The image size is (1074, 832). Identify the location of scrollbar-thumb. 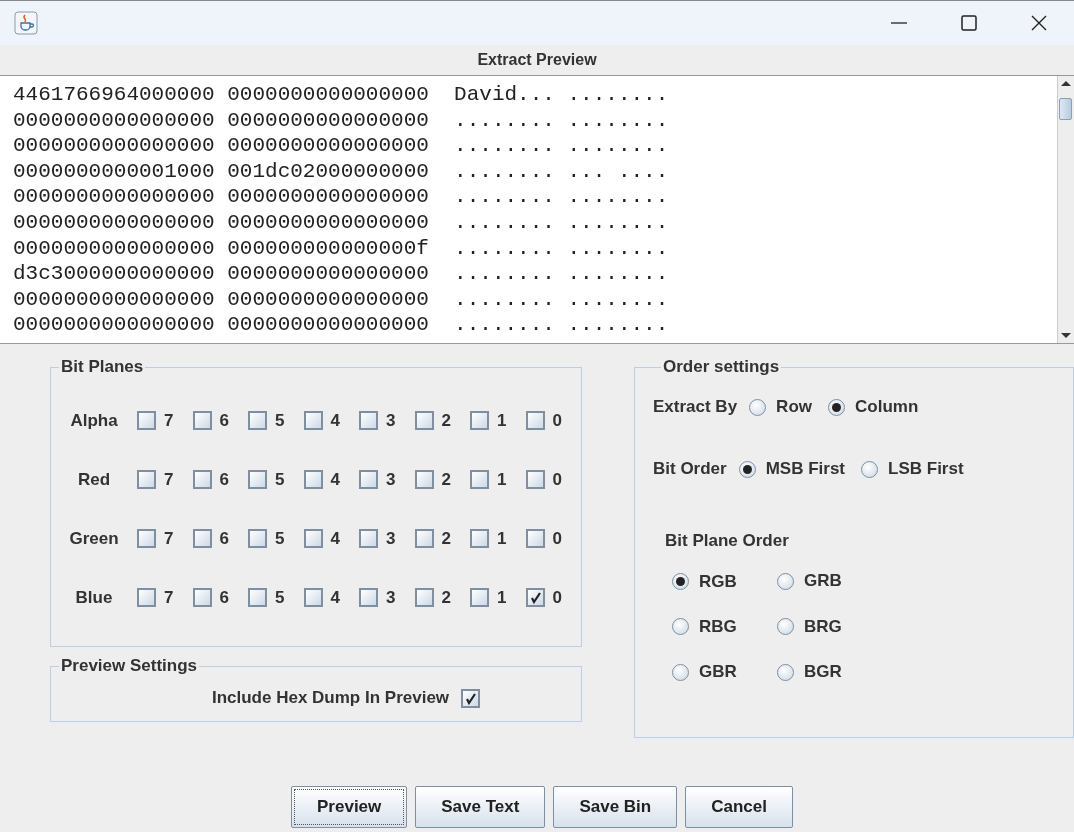
(1065, 109).